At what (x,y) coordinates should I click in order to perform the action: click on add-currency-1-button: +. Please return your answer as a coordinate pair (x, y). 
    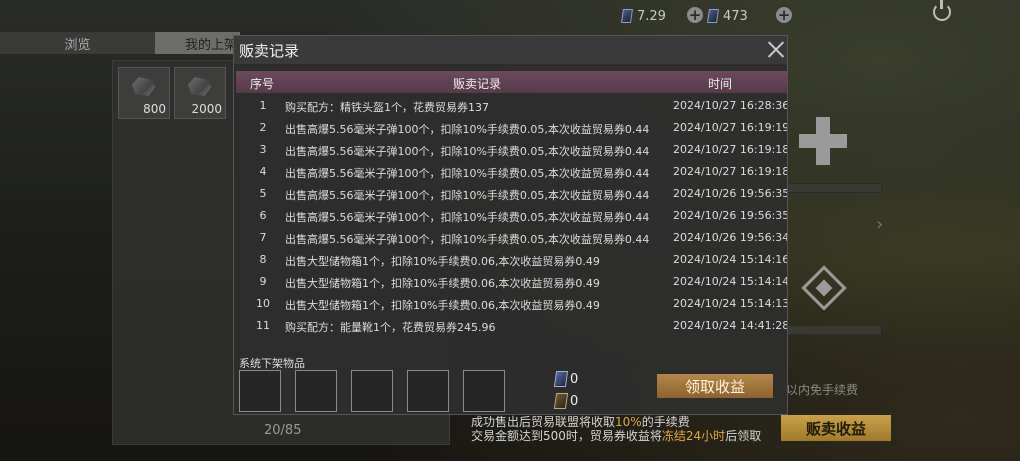
    Looking at the image, I should click on (695, 15).